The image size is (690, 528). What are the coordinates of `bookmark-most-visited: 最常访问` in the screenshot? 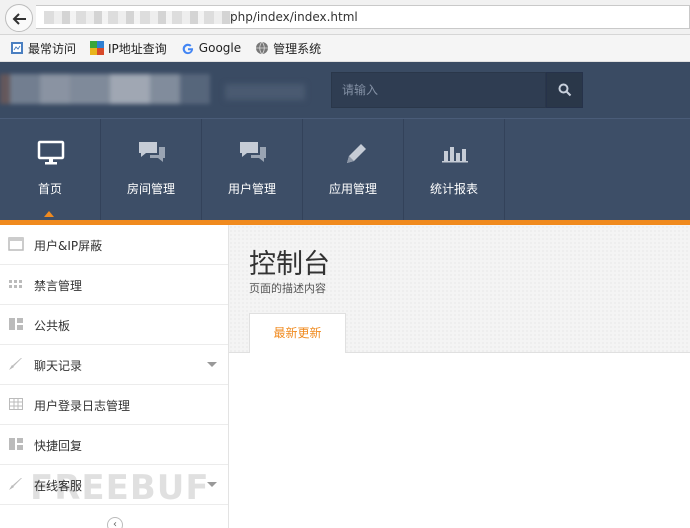 It's located at (43, 48).